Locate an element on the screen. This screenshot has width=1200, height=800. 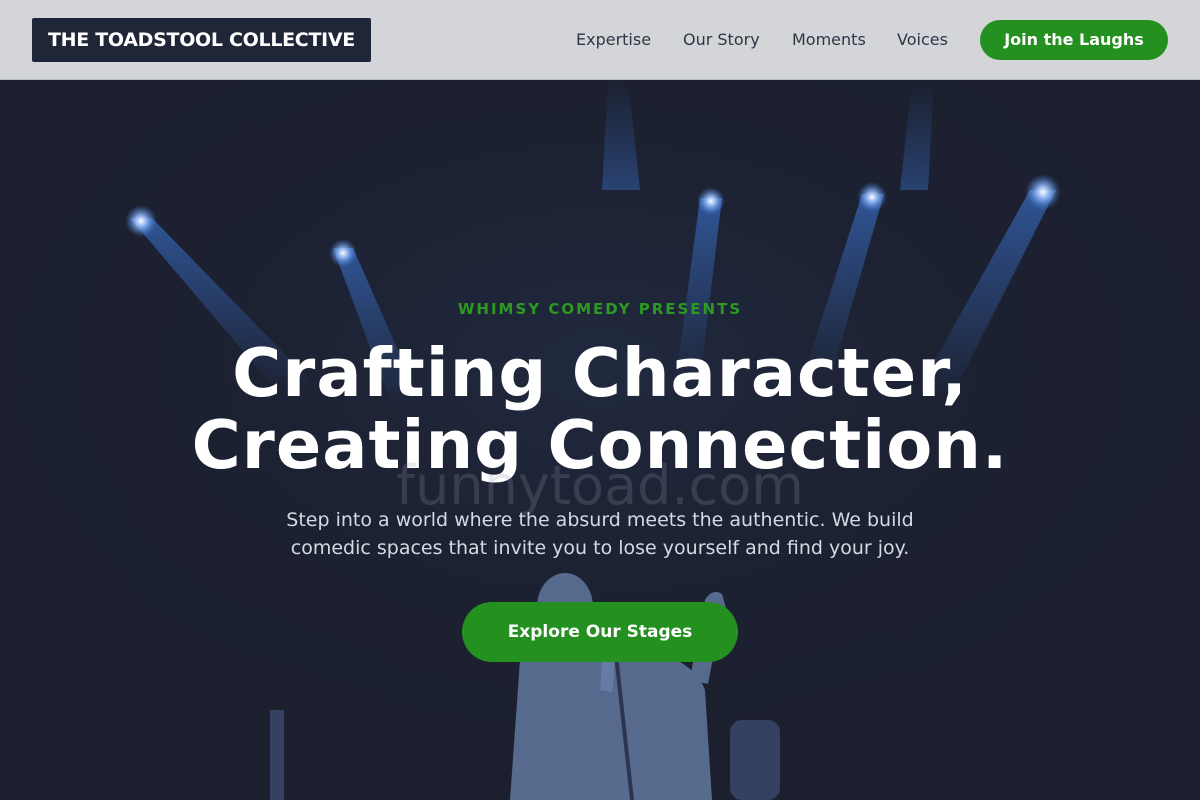
site-logo: THE TOADSTOOL COLLECTIVE is located at coordinates (201, 40).